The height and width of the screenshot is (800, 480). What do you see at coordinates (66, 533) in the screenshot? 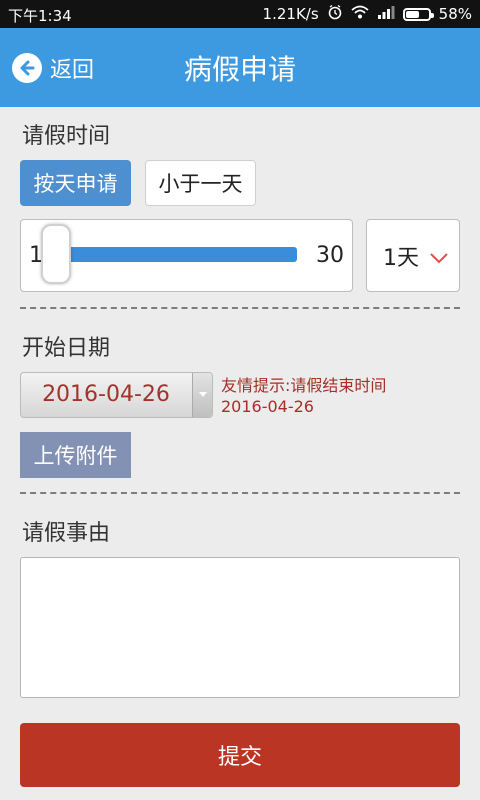
I see `reason-label: 请假事由` at bounding box center [66, 533].